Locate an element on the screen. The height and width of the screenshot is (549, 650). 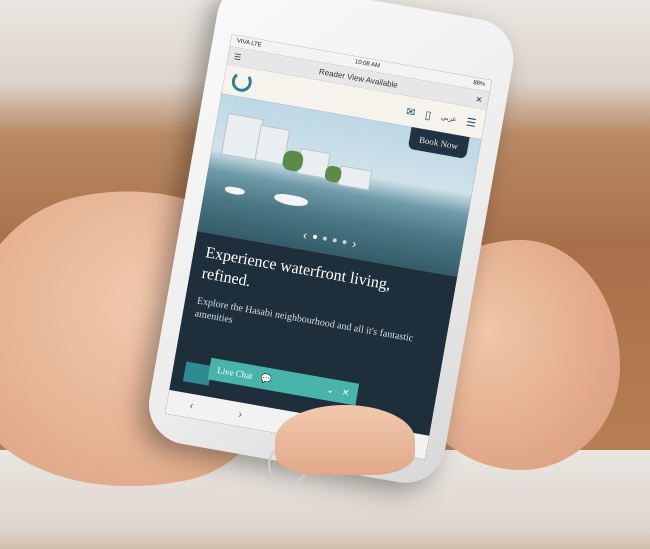
live-chat-spacer is located at coordinates (298, 384).